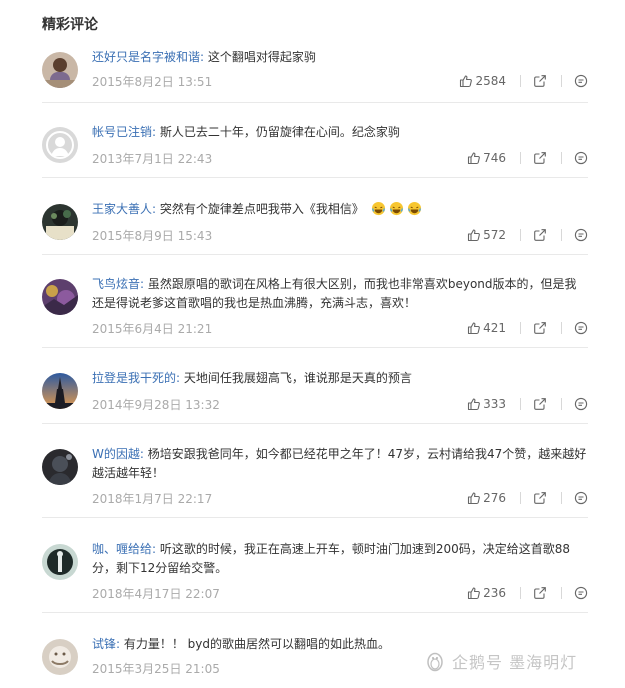 The width and height of the screenshot is (625, 688). Describe the element at coordinates (124, 132) in the screenshot. I see `comment-author: 帐号已注销:` at that location.